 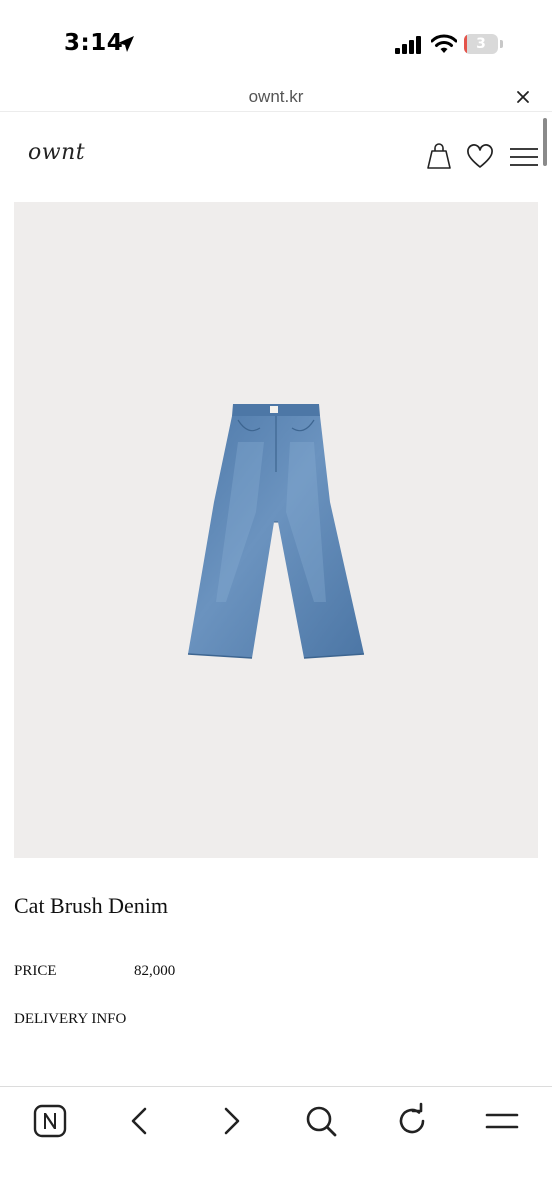 I want to click on cellular-signal-icon, so click(x=408, y=45).